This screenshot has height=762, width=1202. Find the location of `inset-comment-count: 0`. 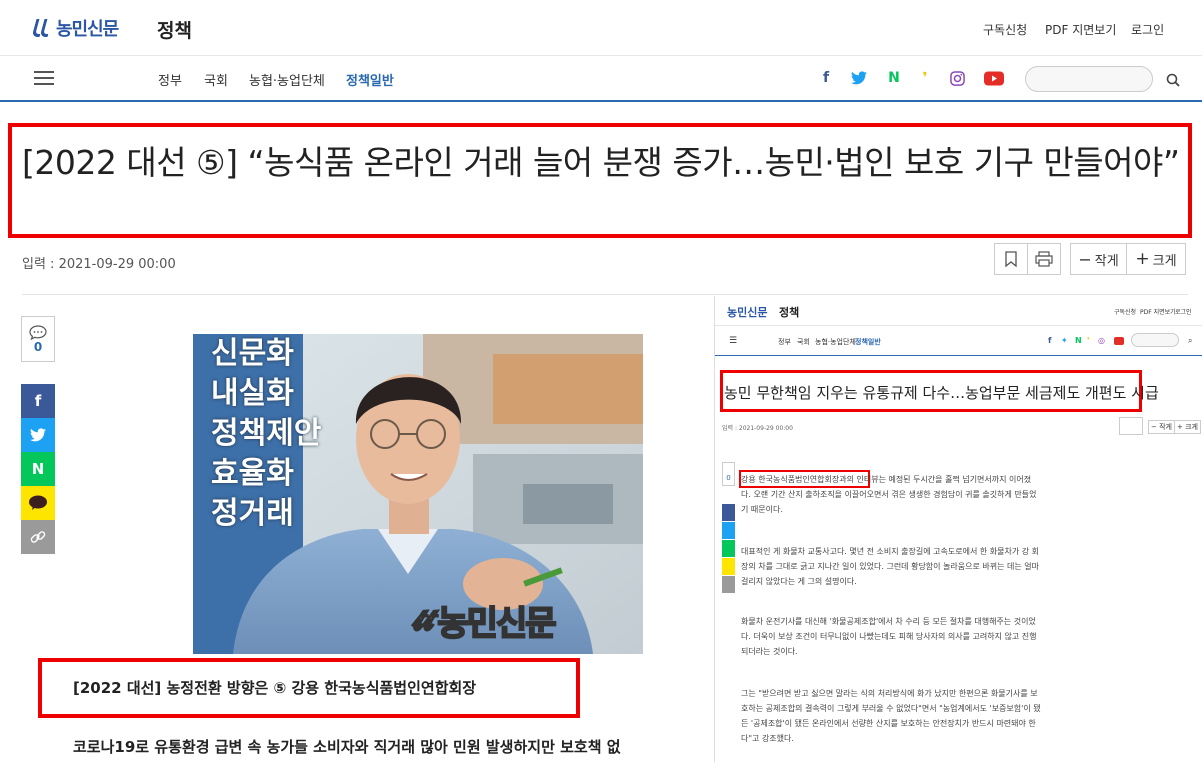

inset-comment-count: 0 is located at coordinates (728, 474).